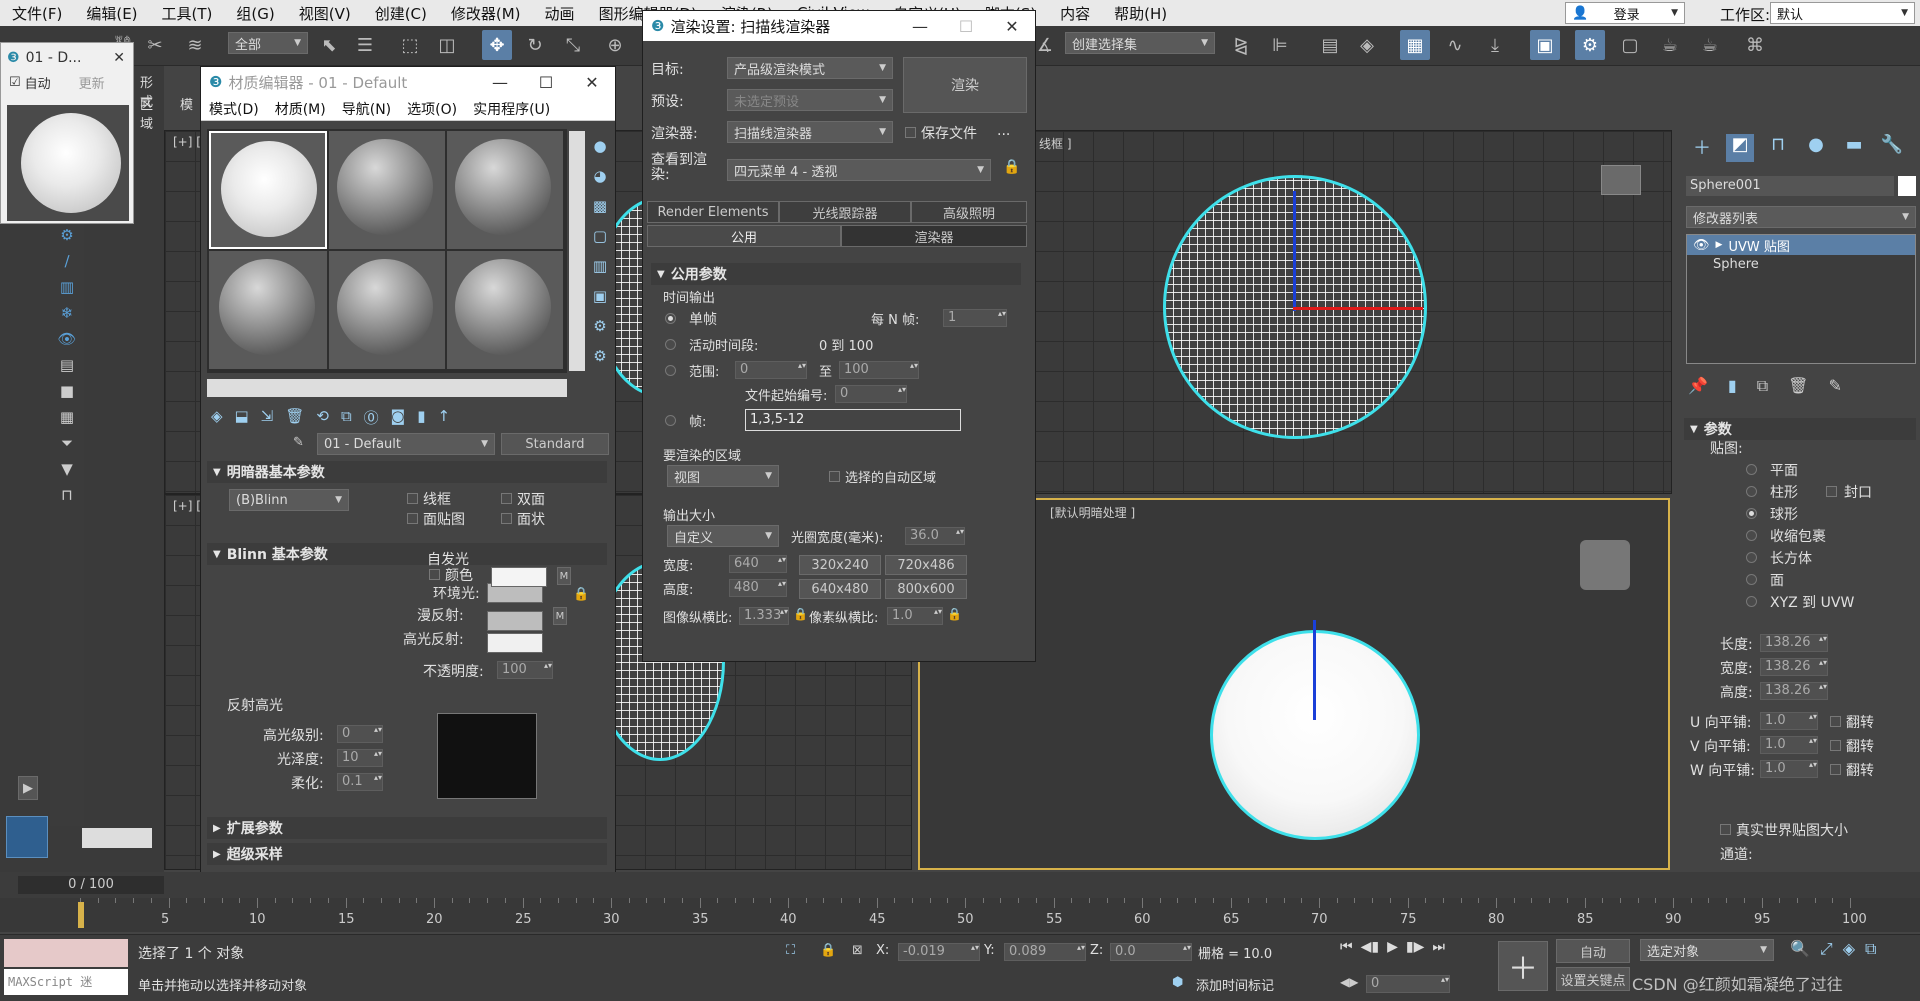 This screenshot has width=1920, height=1001. Describe the element at coordinates (764, 616) in the screenshot. I see `image-aspect-spinner: 1.333` at that location.